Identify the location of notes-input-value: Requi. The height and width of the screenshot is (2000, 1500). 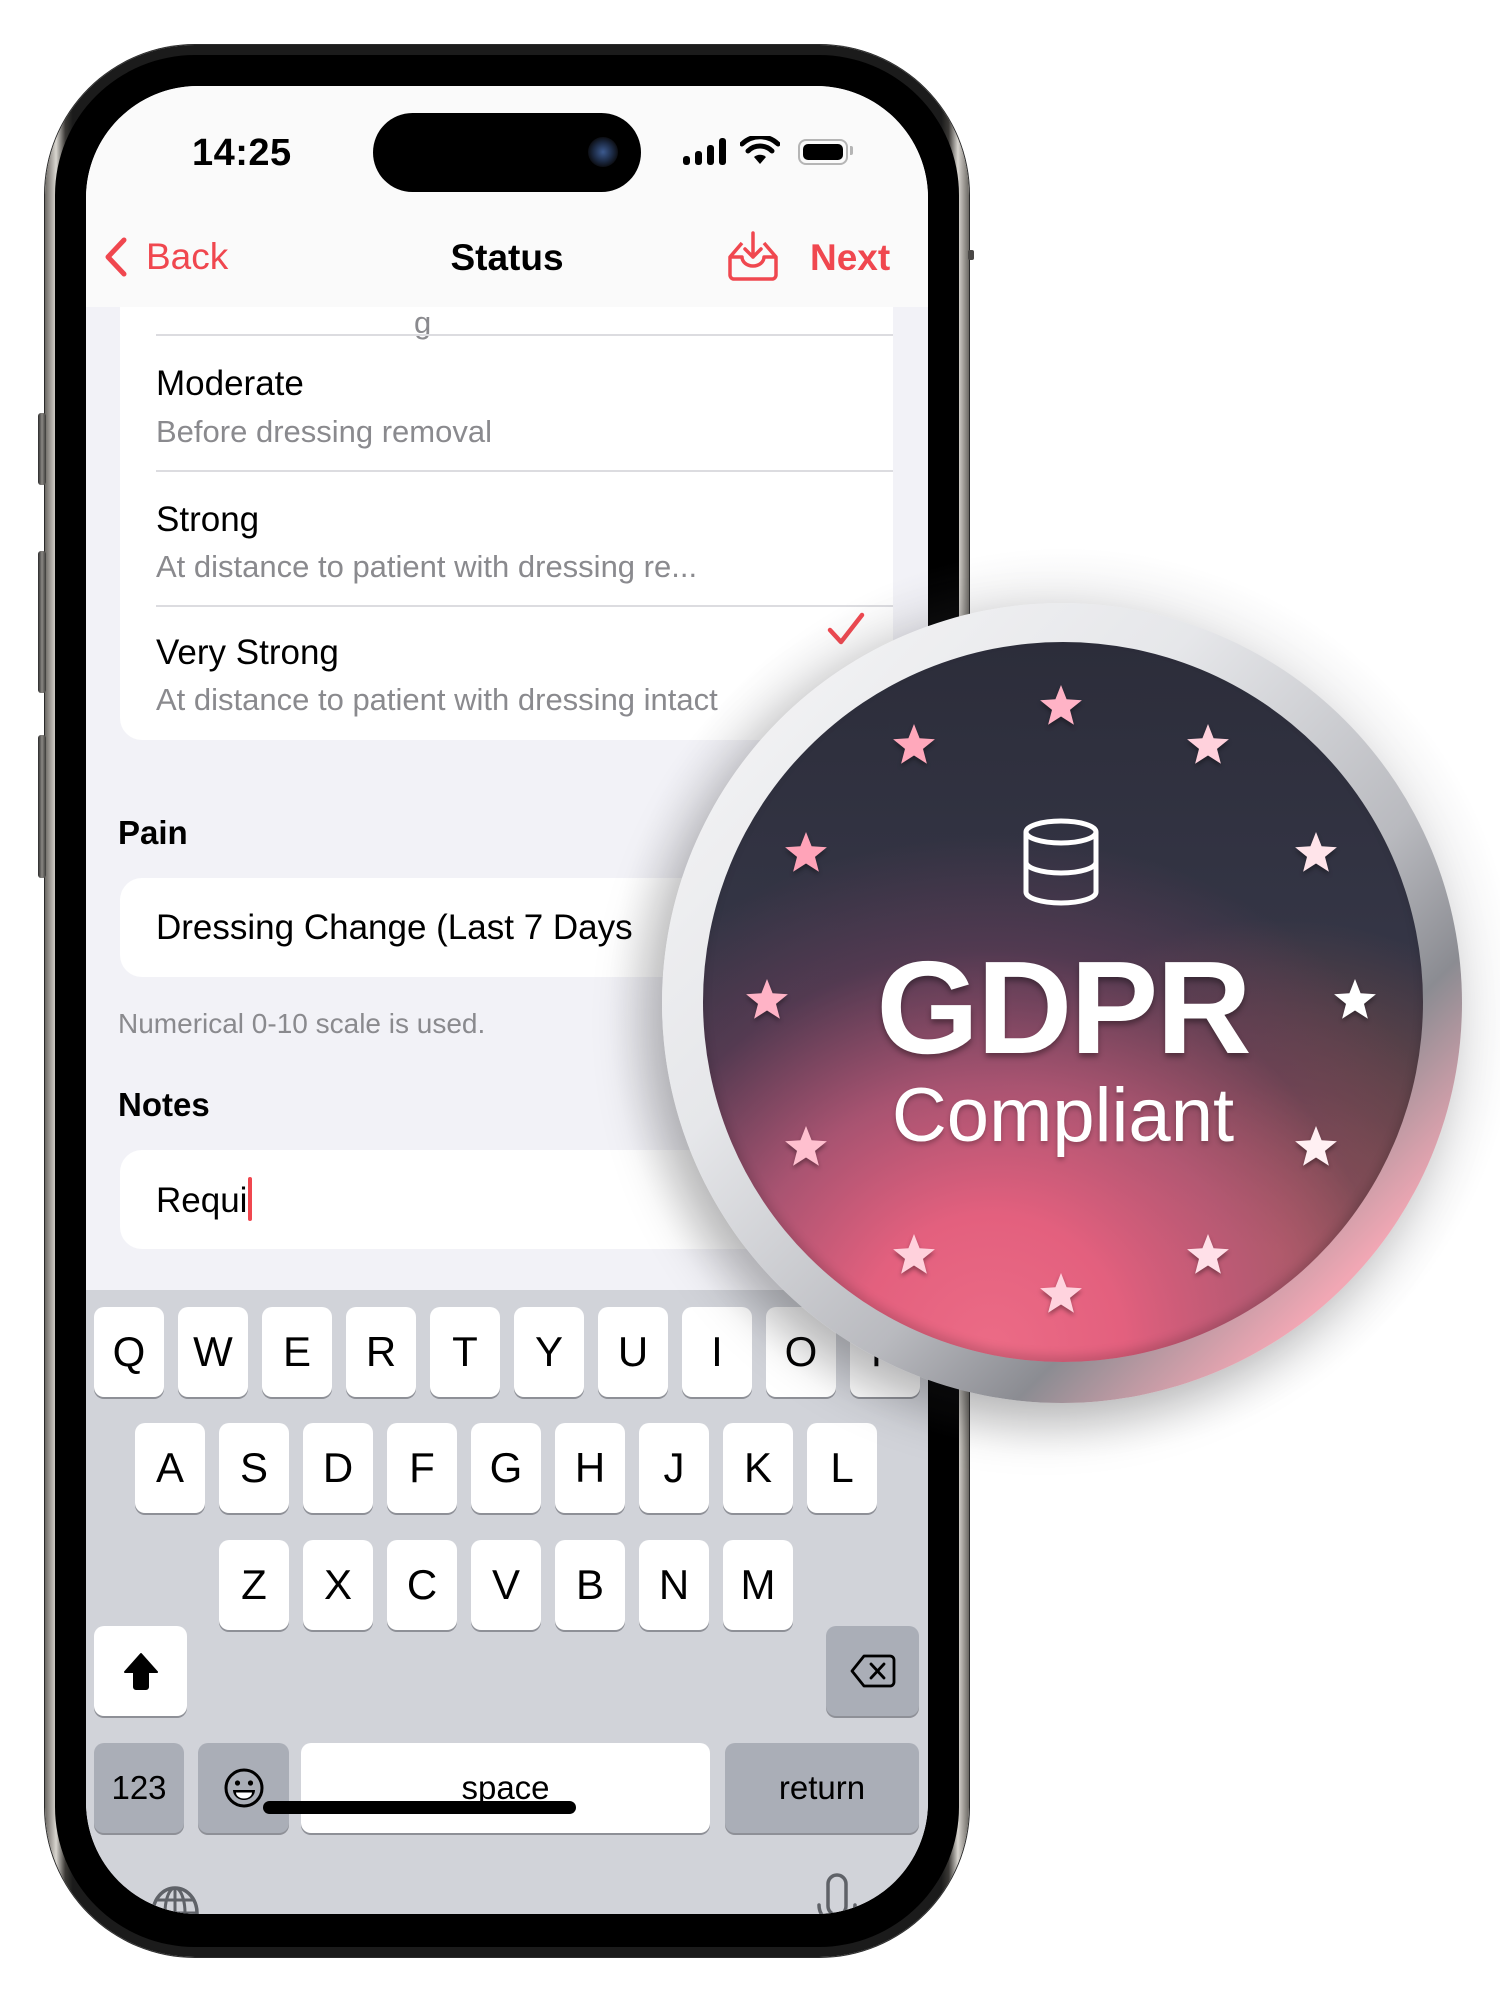
(202, 1200).